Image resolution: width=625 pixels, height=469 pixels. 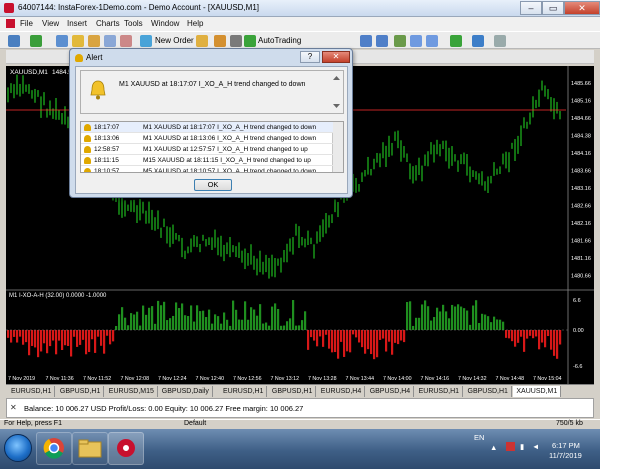 I want to click on close-button: ✕, so click(x=582, y=8).